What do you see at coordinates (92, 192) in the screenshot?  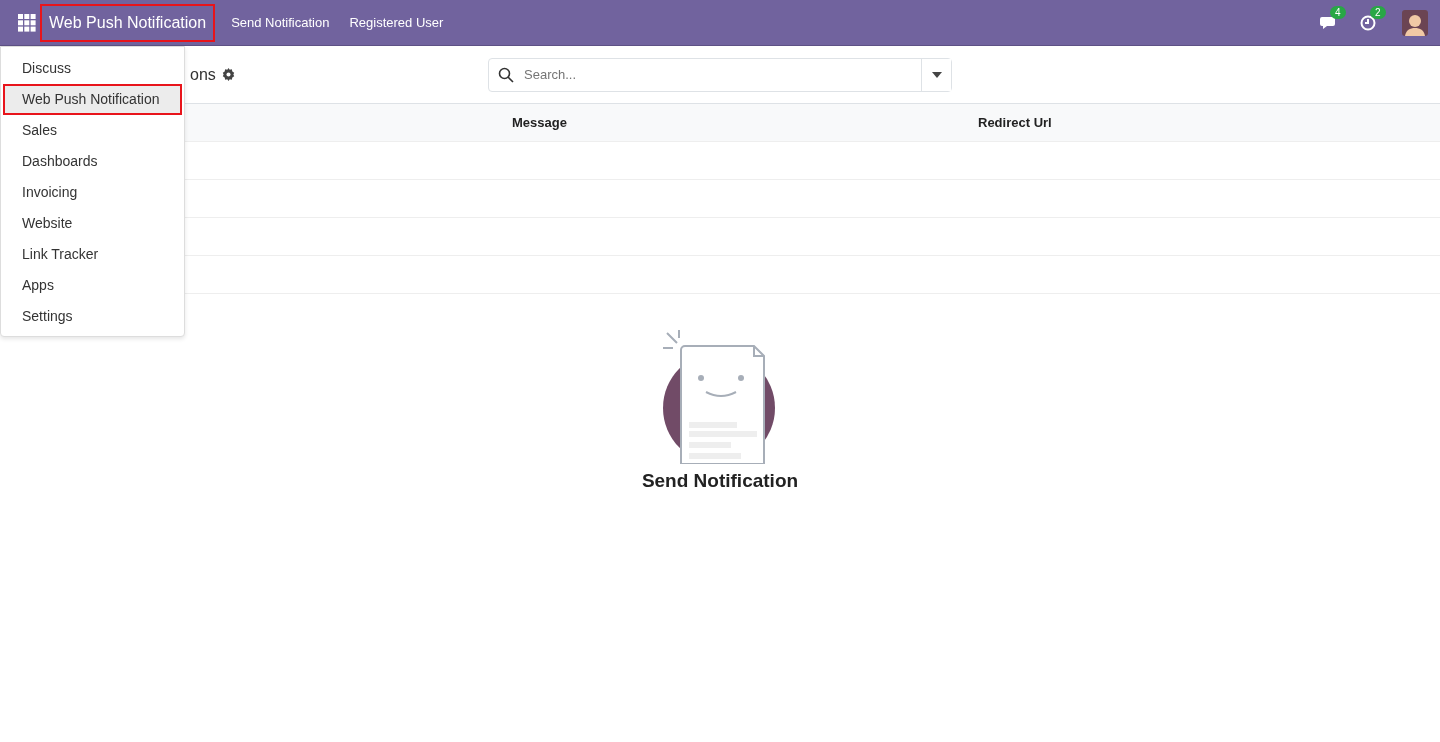 I see `app-menu-item: Invoicing` at bounding box center [92, 192].